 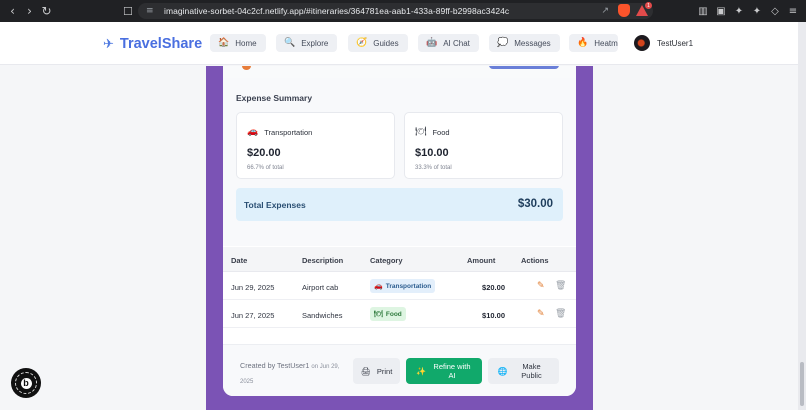 I want to click on category-tag-label: Transportation, so click(x=408, y=286).